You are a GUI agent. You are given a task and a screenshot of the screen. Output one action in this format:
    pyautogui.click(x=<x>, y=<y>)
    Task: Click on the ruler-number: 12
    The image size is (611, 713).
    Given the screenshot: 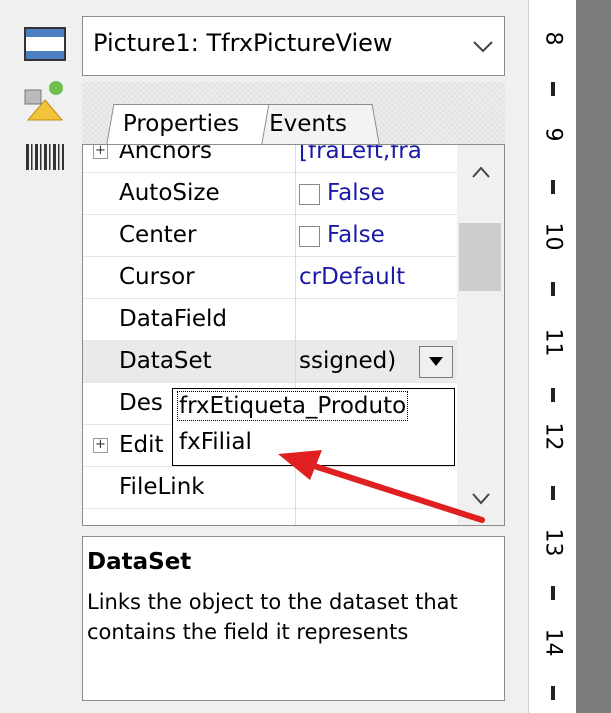 What is the action you would take?
    pyautogui.click(x=553, y=436)
    